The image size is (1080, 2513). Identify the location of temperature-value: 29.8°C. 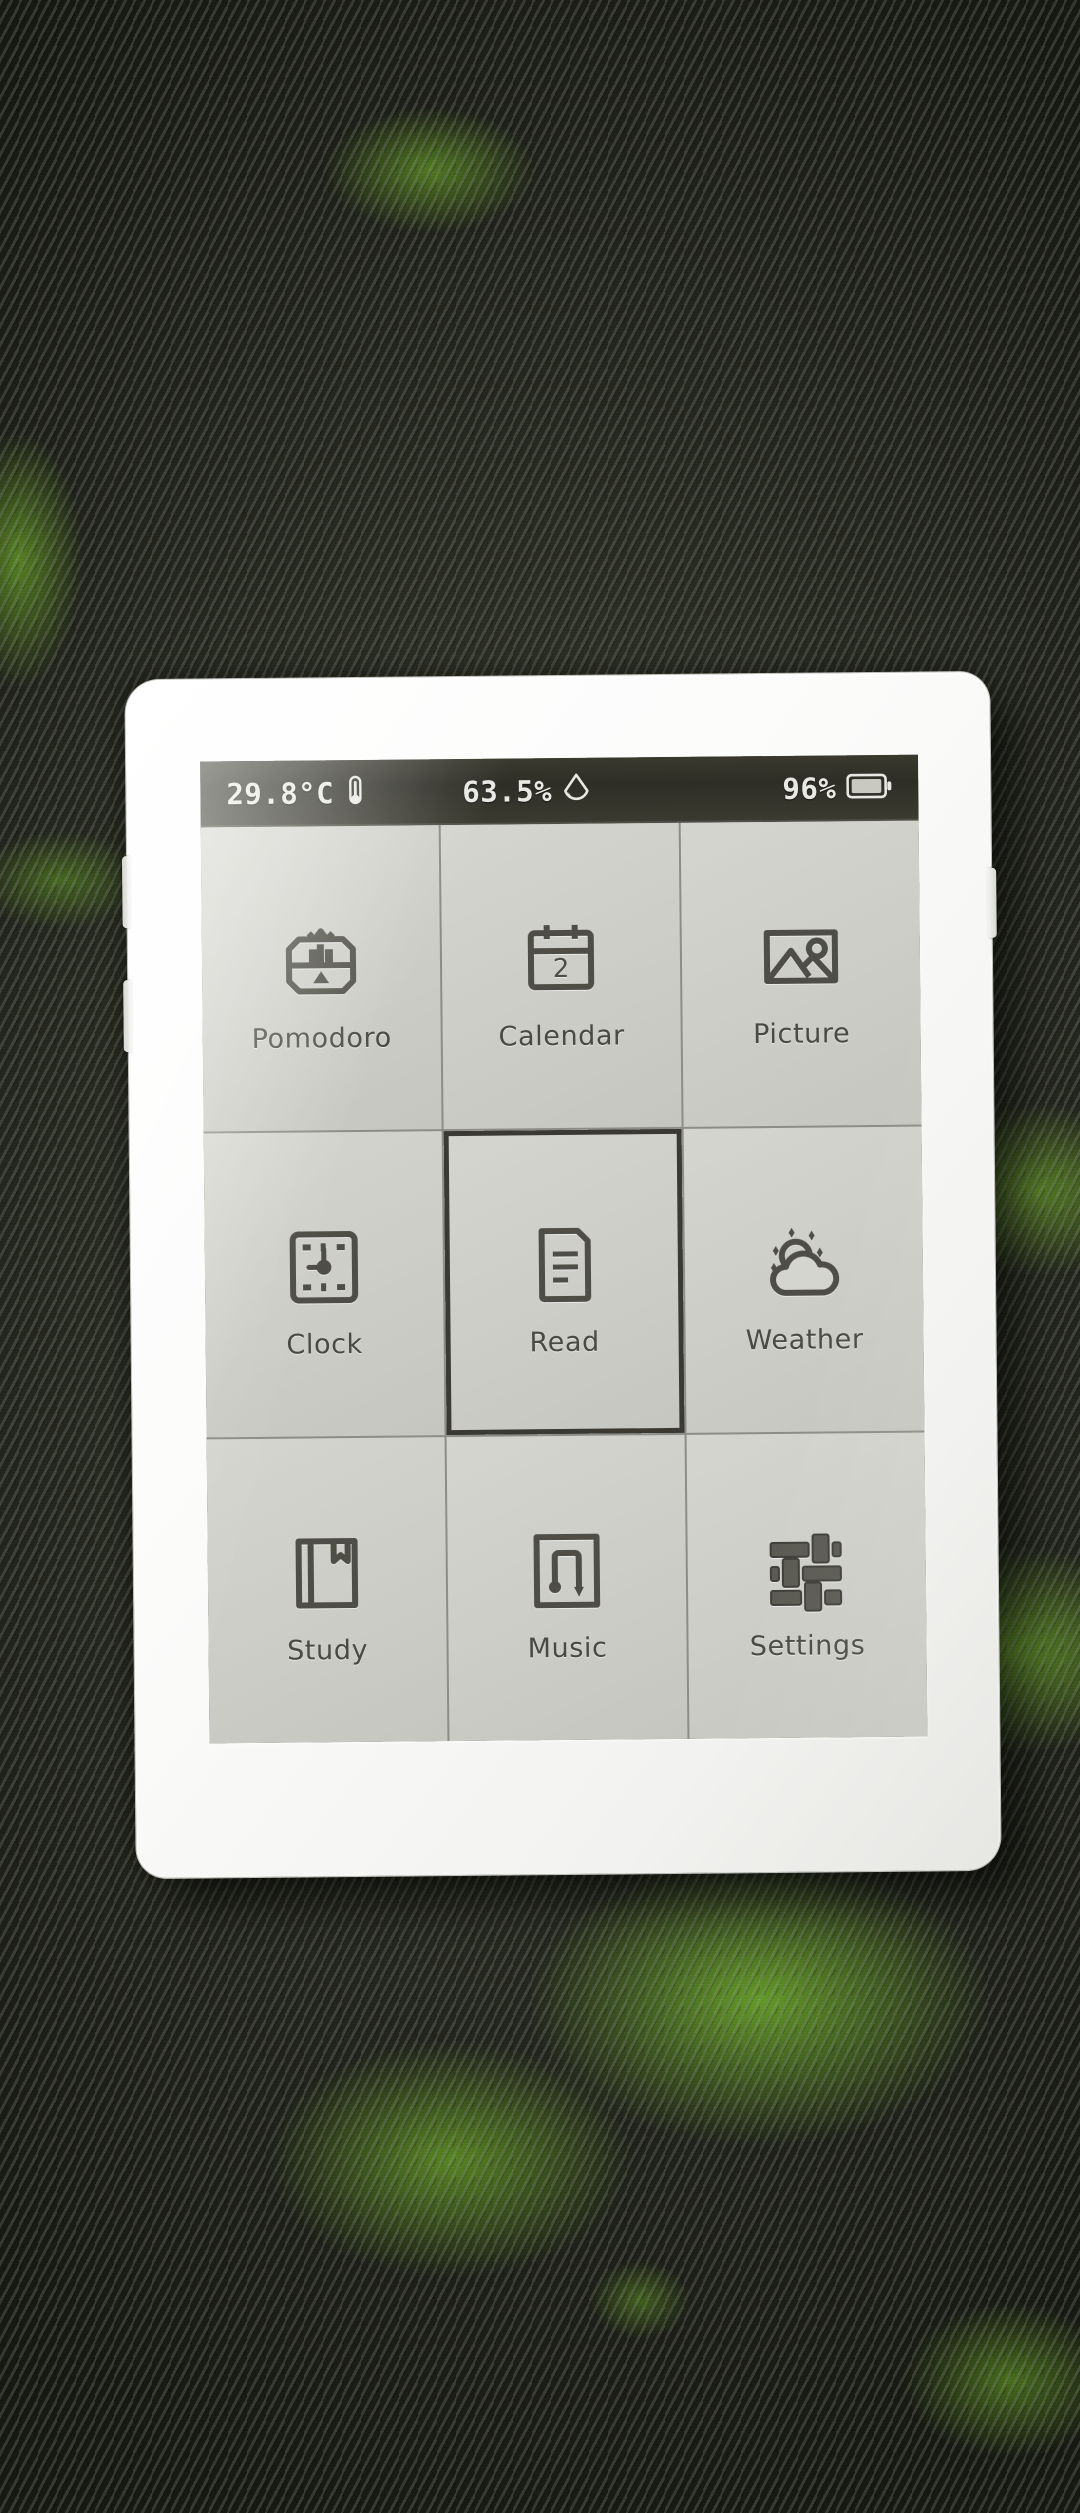
(280, 794).